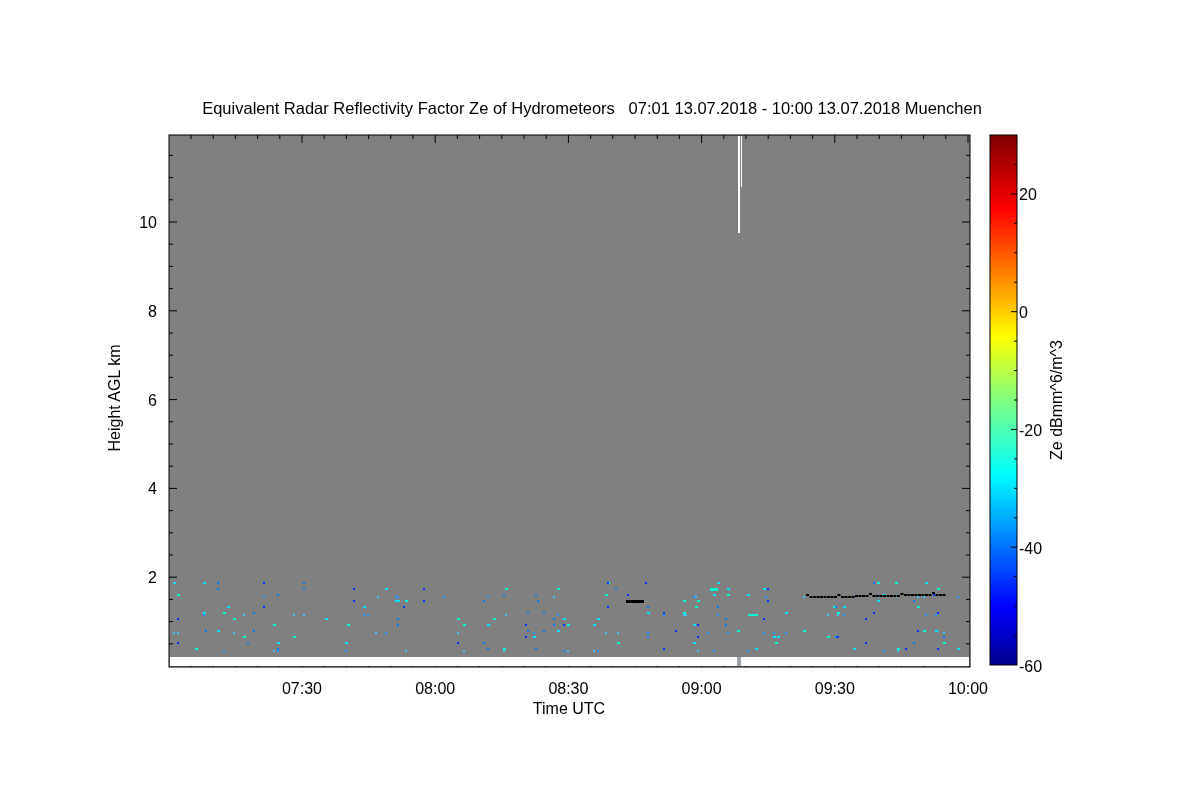 The width and height of the screenshot is (1200, 800). Describe the element at coordinates (1031, 666) in the screenshot. I see `colorbar-tick-label: -60` at that location.